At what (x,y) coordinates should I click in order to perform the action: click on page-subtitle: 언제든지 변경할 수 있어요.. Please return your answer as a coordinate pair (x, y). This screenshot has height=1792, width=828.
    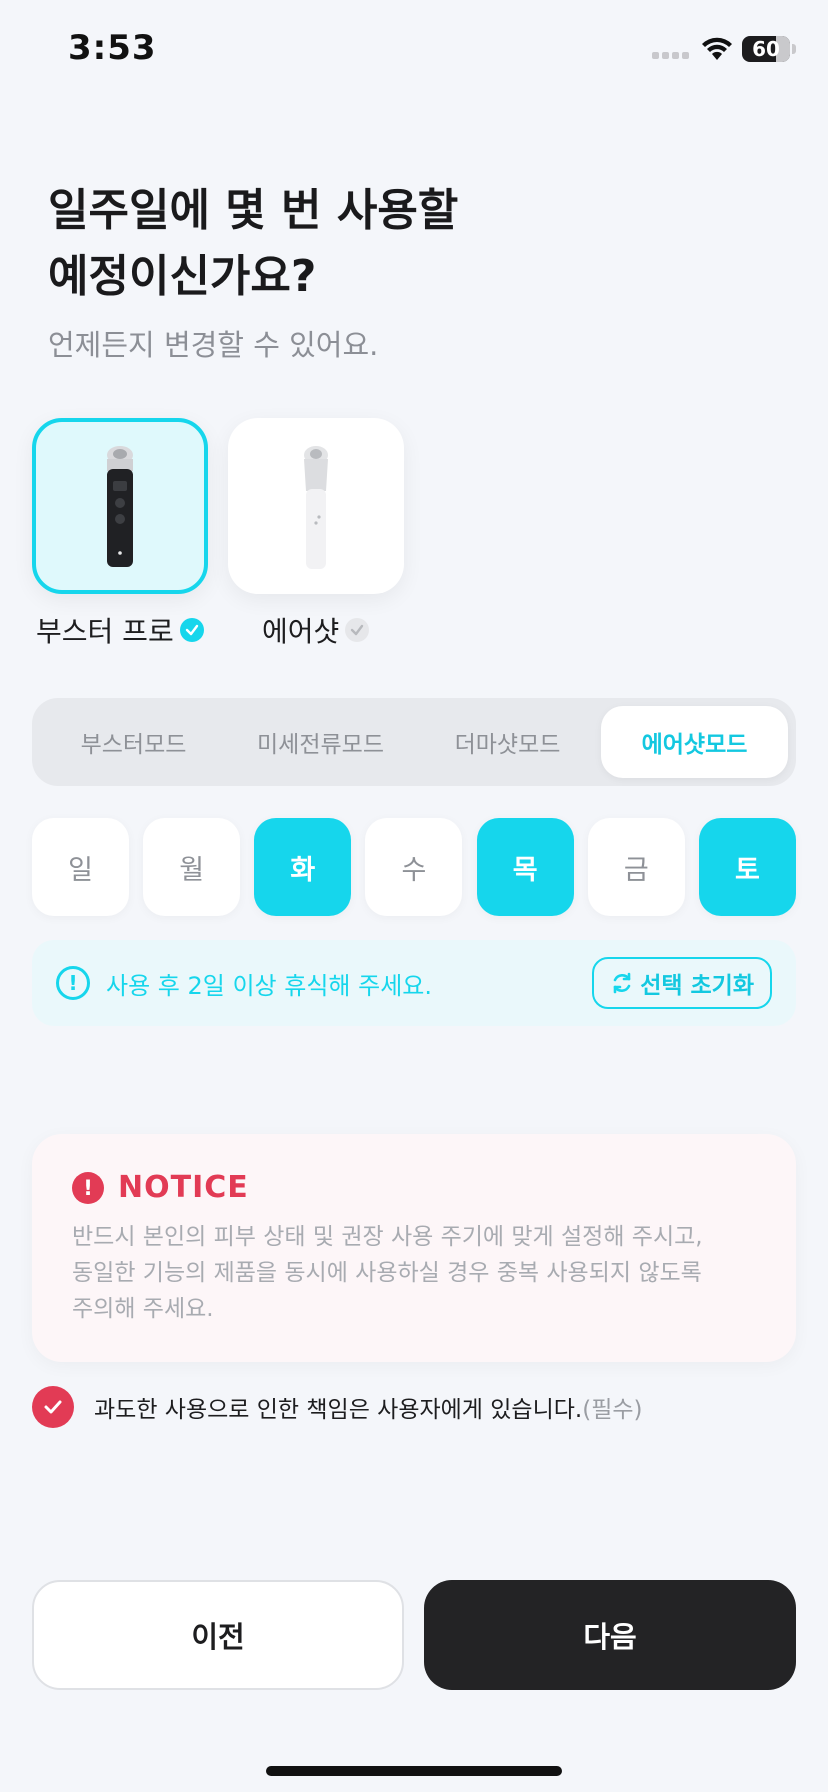
    Looking at the image, I should click on (213, 345).